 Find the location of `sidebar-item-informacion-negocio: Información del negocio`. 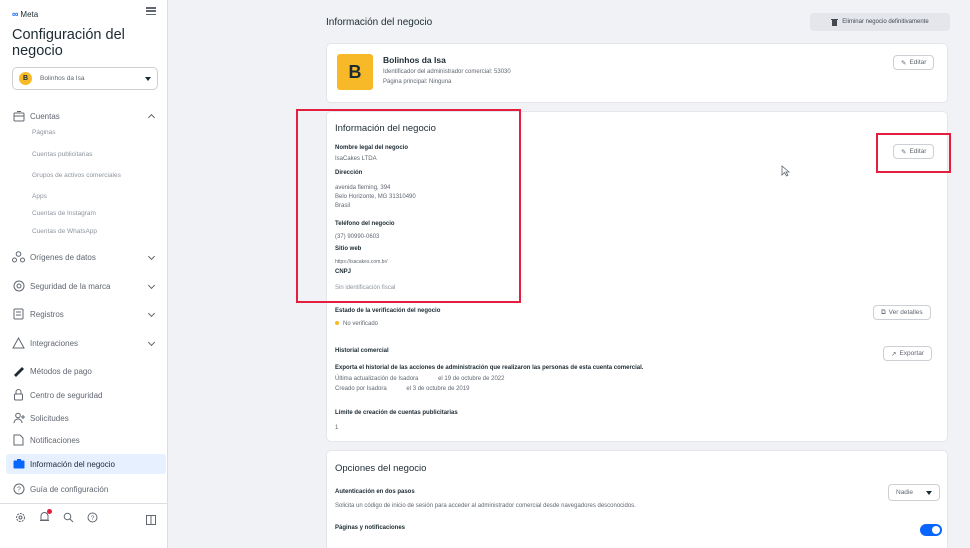

sidebar-item-informacion-negocio: Información del negocio is located at coordinates (86, 464).